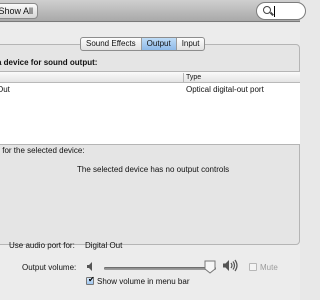 The image size is (320, 300). I want to click on tab-sound-effects: Sound Effects, so click(111, 44).